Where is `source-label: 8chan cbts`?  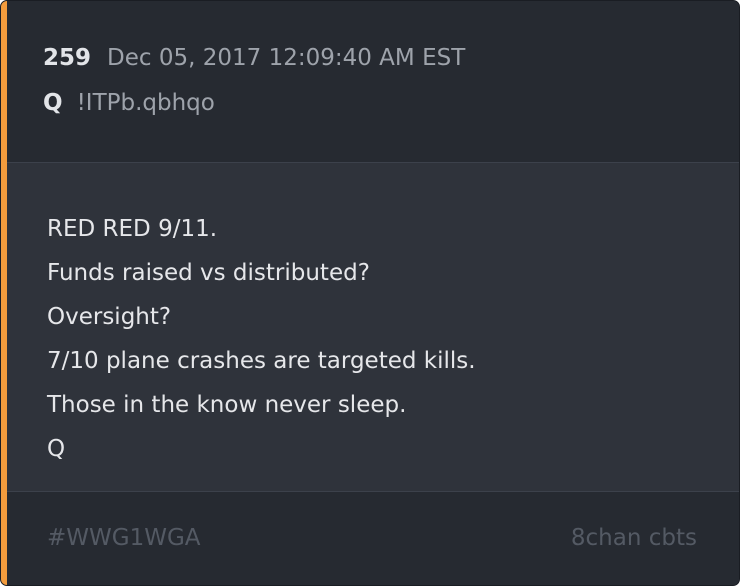 source-label: 8chan cbts is located at coordinates (633, 538).